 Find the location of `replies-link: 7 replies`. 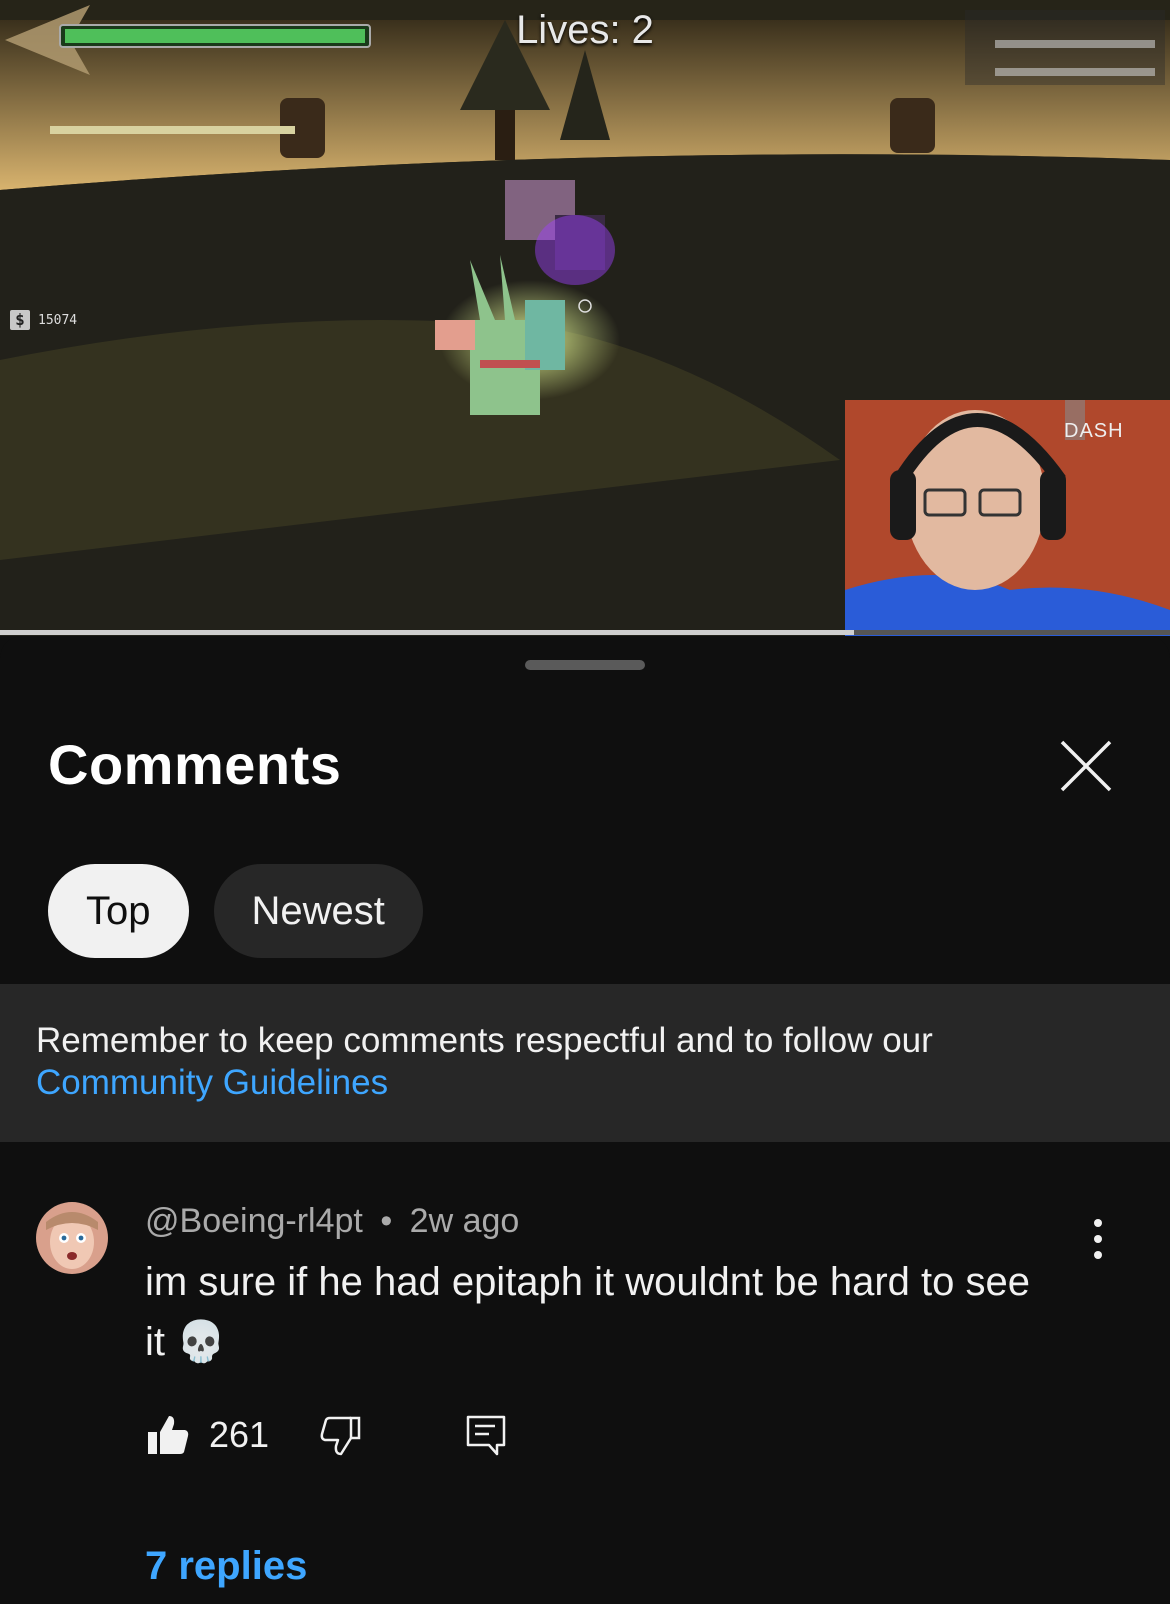

replies-link: 7 replies is located at coordinates (226, 1566).